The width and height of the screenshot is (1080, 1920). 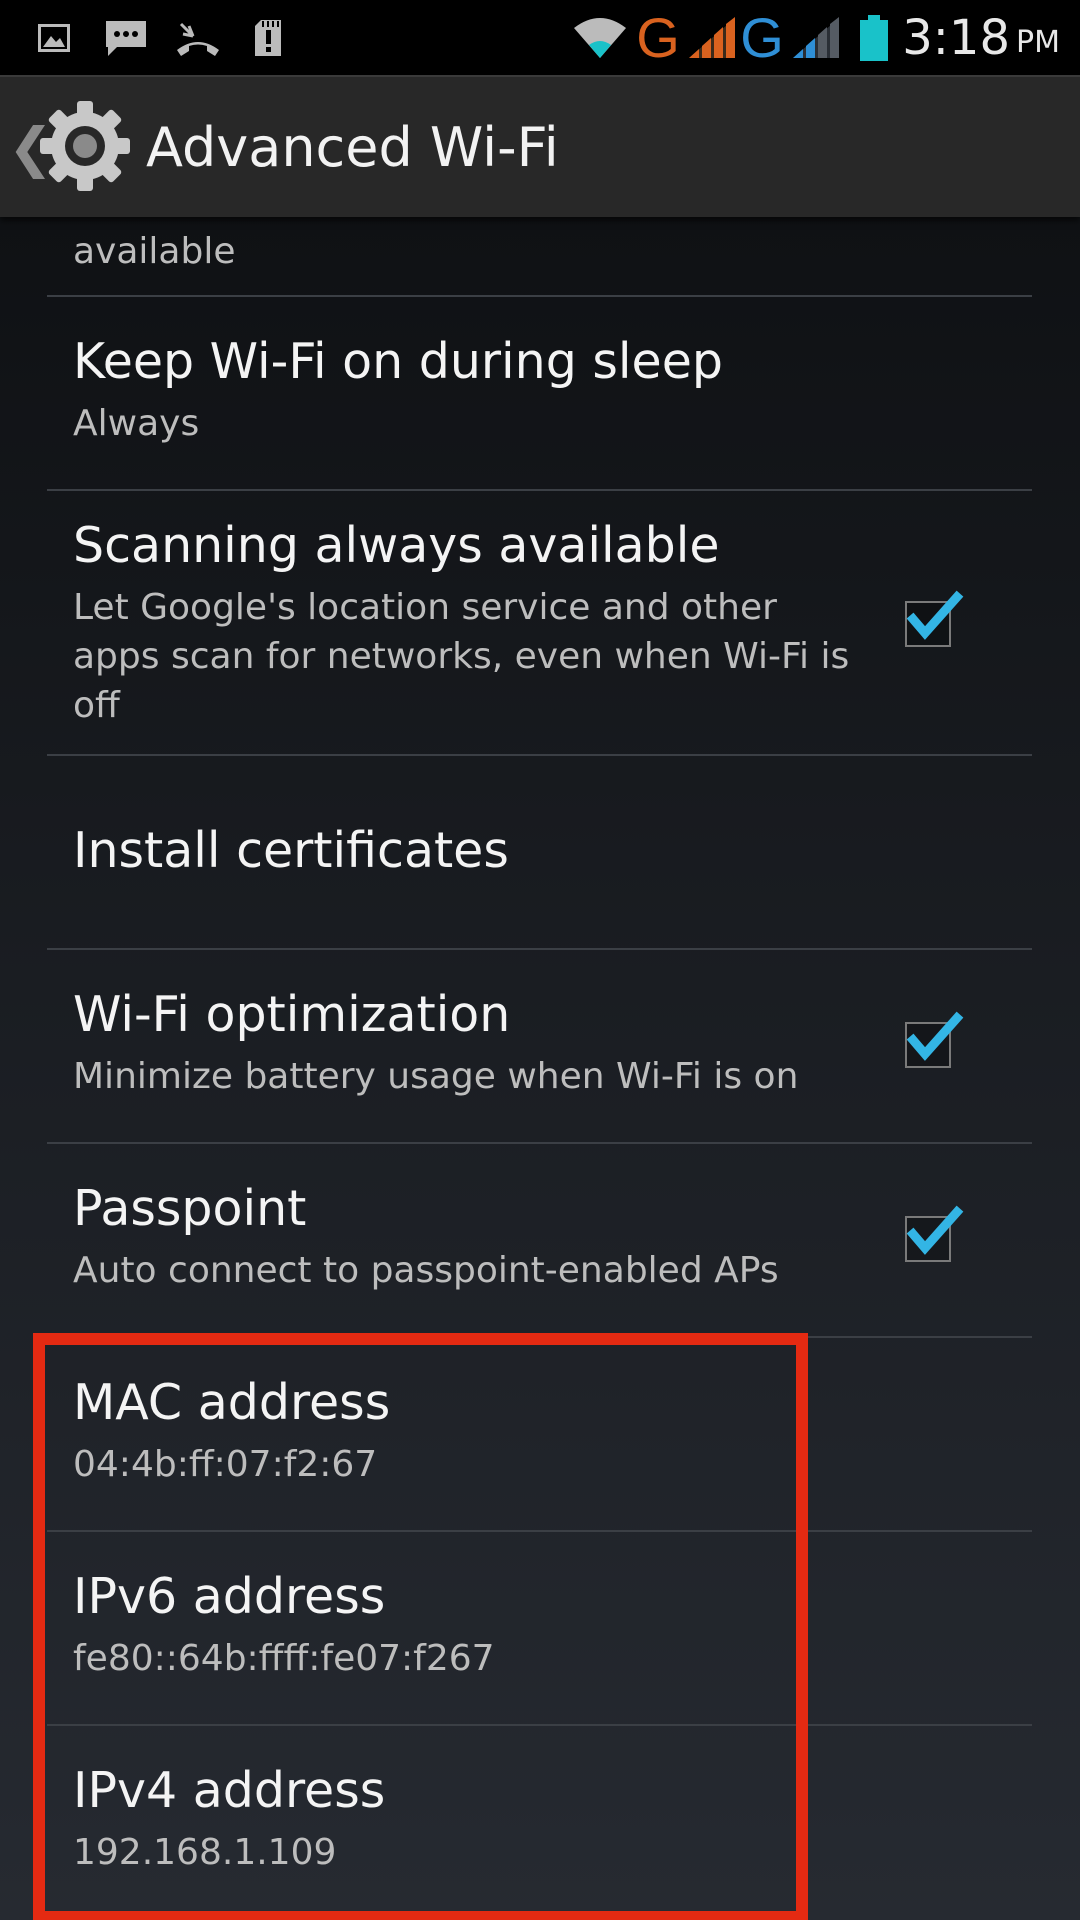 I want to click on pref-ipv6-address: IPv6 address fe80::64b:ffff:fe07:f267, so click(x=540, y=1628).